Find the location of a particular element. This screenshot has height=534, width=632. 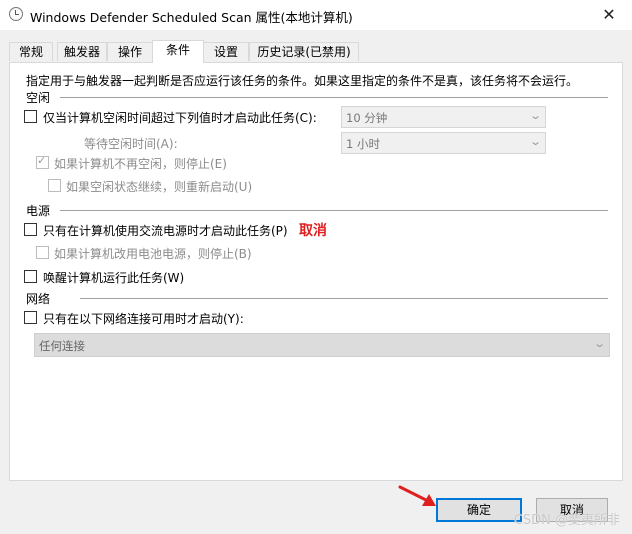

wait-idle-select: 1 小时 ⌄ is located at coordinates (443, 143).